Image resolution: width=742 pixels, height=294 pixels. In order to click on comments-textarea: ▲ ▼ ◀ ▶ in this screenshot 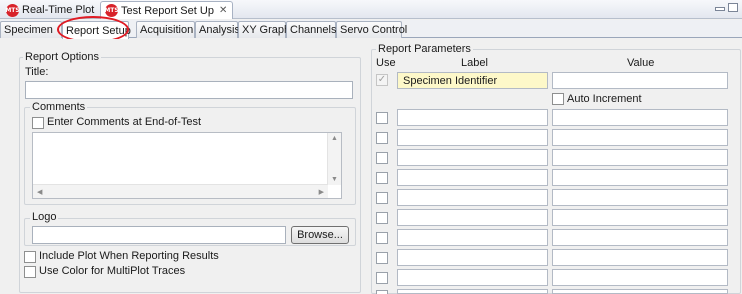, I will do `click(187, 165)`.